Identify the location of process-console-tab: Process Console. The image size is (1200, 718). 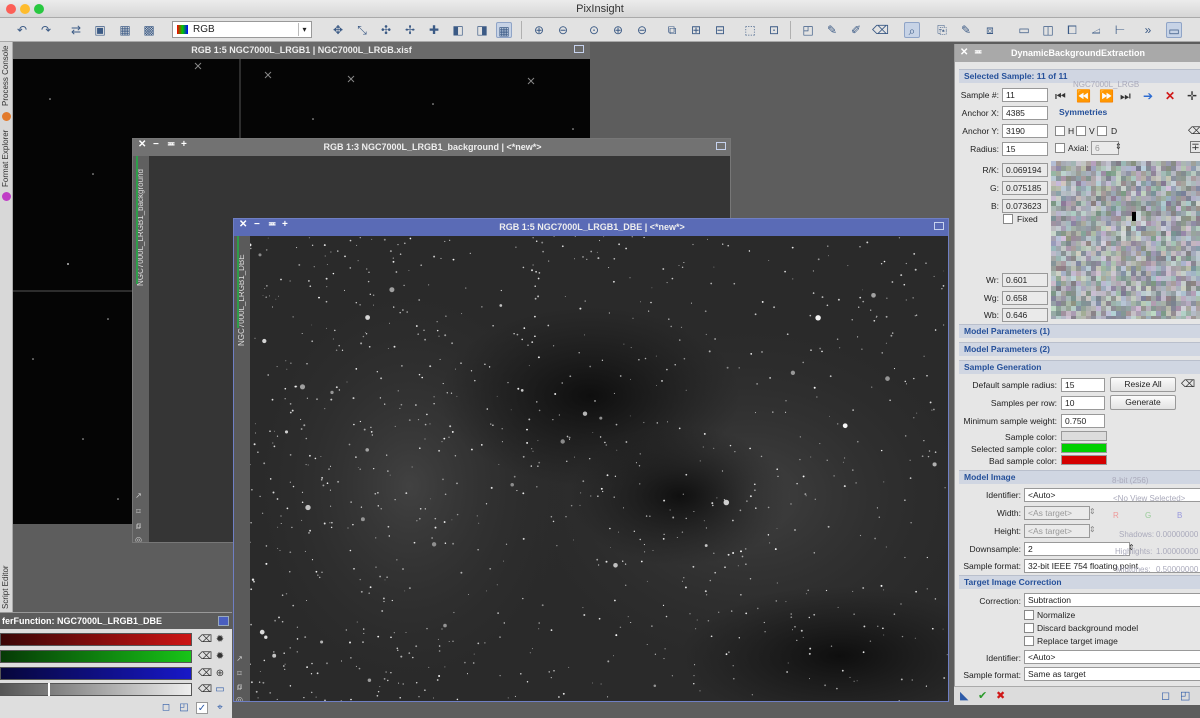
(6, 76).